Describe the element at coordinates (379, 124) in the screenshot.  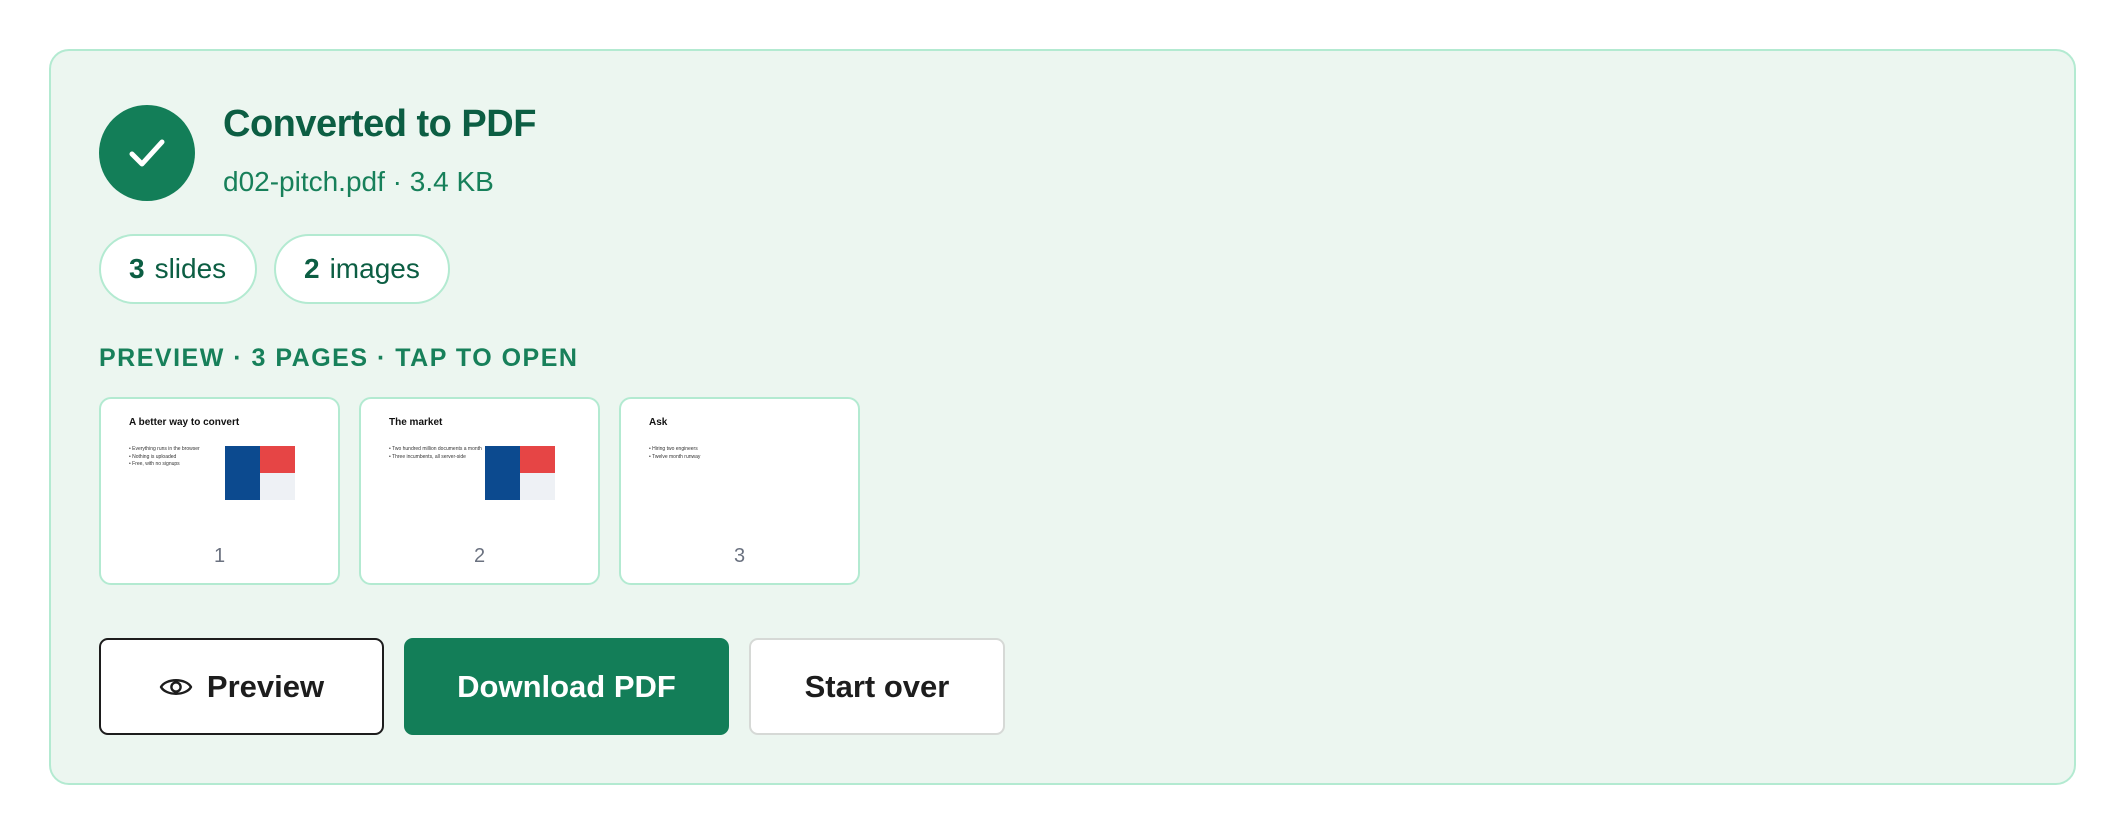
I see `result-title: Converted to PDF` at that location.